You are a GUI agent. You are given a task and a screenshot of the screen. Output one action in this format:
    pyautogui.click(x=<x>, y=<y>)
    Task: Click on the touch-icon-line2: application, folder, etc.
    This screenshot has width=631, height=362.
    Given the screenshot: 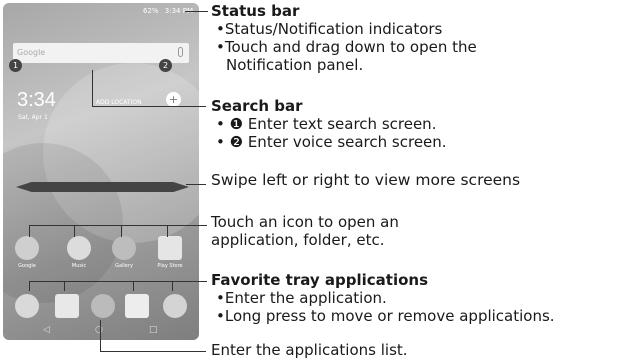 What is the action you would take?
    pyautogui.click(x=298, y=240)
    